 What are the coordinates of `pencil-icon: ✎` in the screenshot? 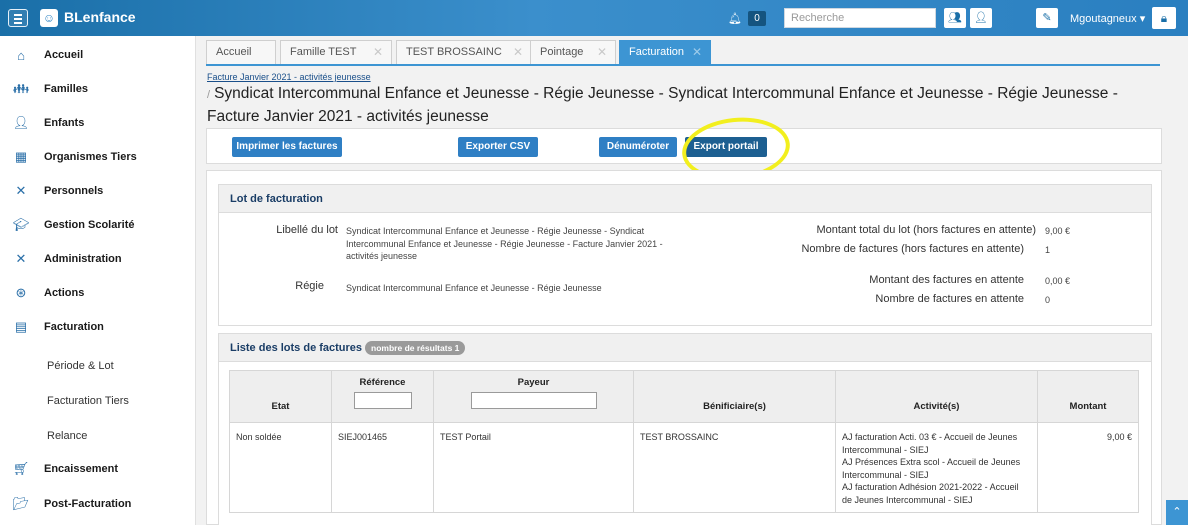 It's located at (1047, 18).